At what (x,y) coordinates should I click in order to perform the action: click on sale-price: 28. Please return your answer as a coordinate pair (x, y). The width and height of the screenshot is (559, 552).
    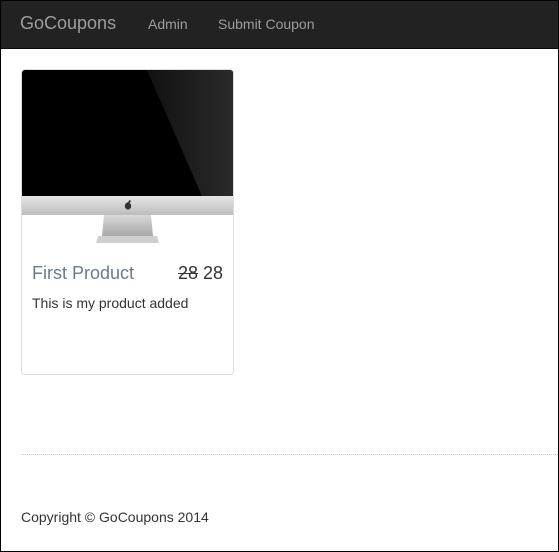
    Looking at the image, I should click on (213, 273).